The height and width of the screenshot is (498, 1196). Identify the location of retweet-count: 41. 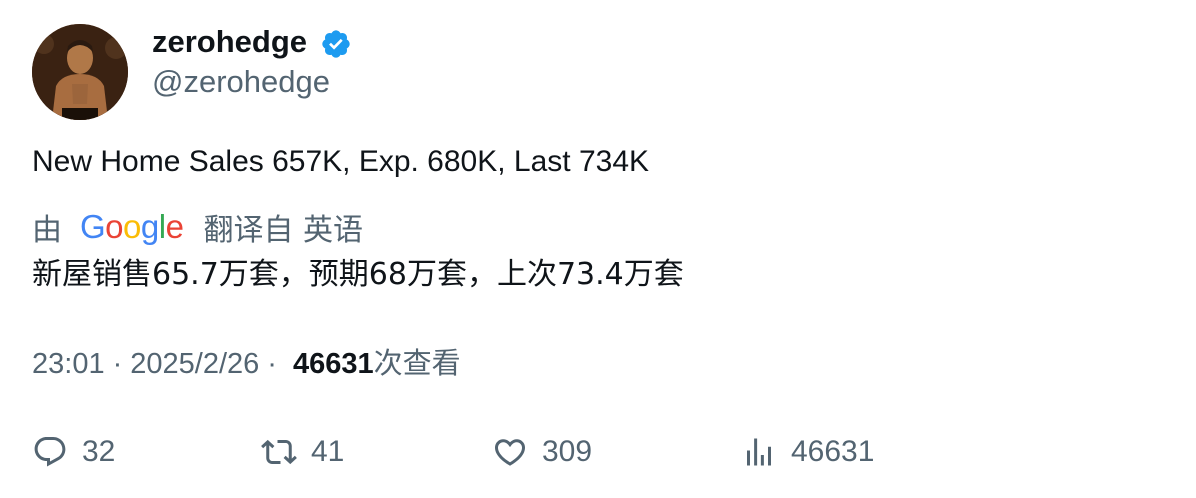
(328, 451).